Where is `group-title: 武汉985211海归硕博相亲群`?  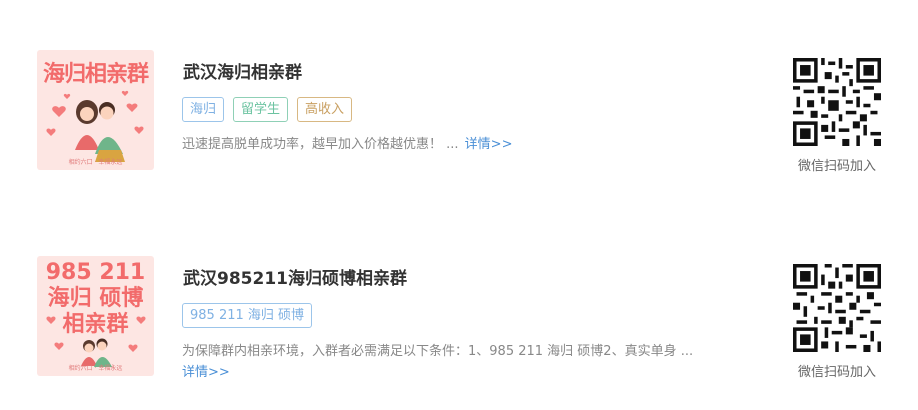 group-title: 武汉985211海归硕博相亲群 is located at coordinates (295, 276).